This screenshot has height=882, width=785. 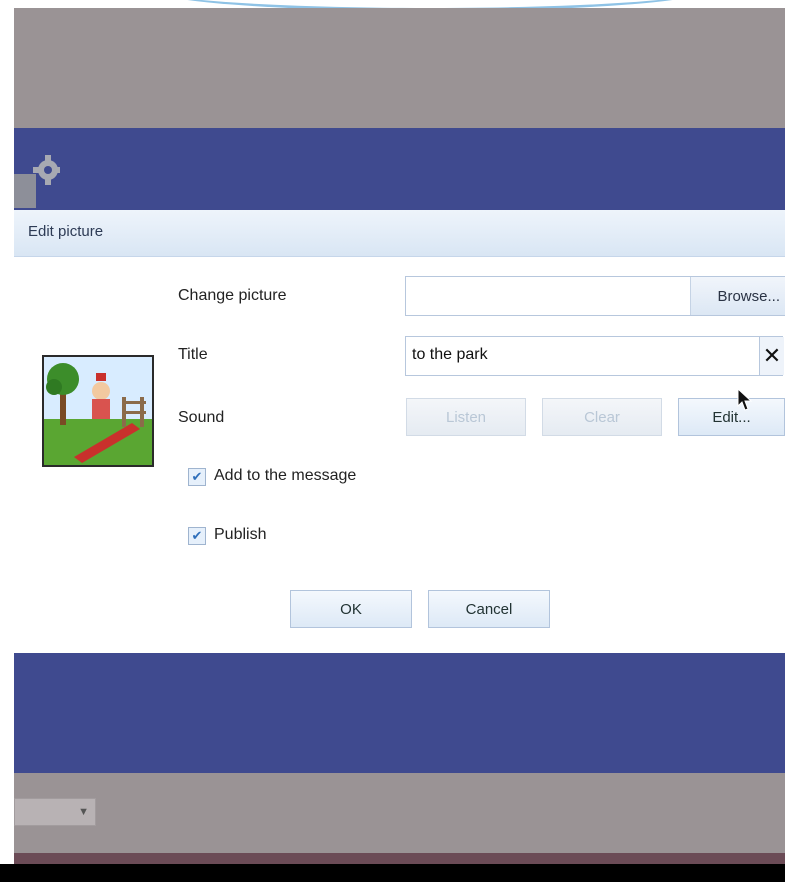 What do you see at coordinates (399, 858) in the screenshot?
I see `bottom-divider` at bounding box center [399, 858].